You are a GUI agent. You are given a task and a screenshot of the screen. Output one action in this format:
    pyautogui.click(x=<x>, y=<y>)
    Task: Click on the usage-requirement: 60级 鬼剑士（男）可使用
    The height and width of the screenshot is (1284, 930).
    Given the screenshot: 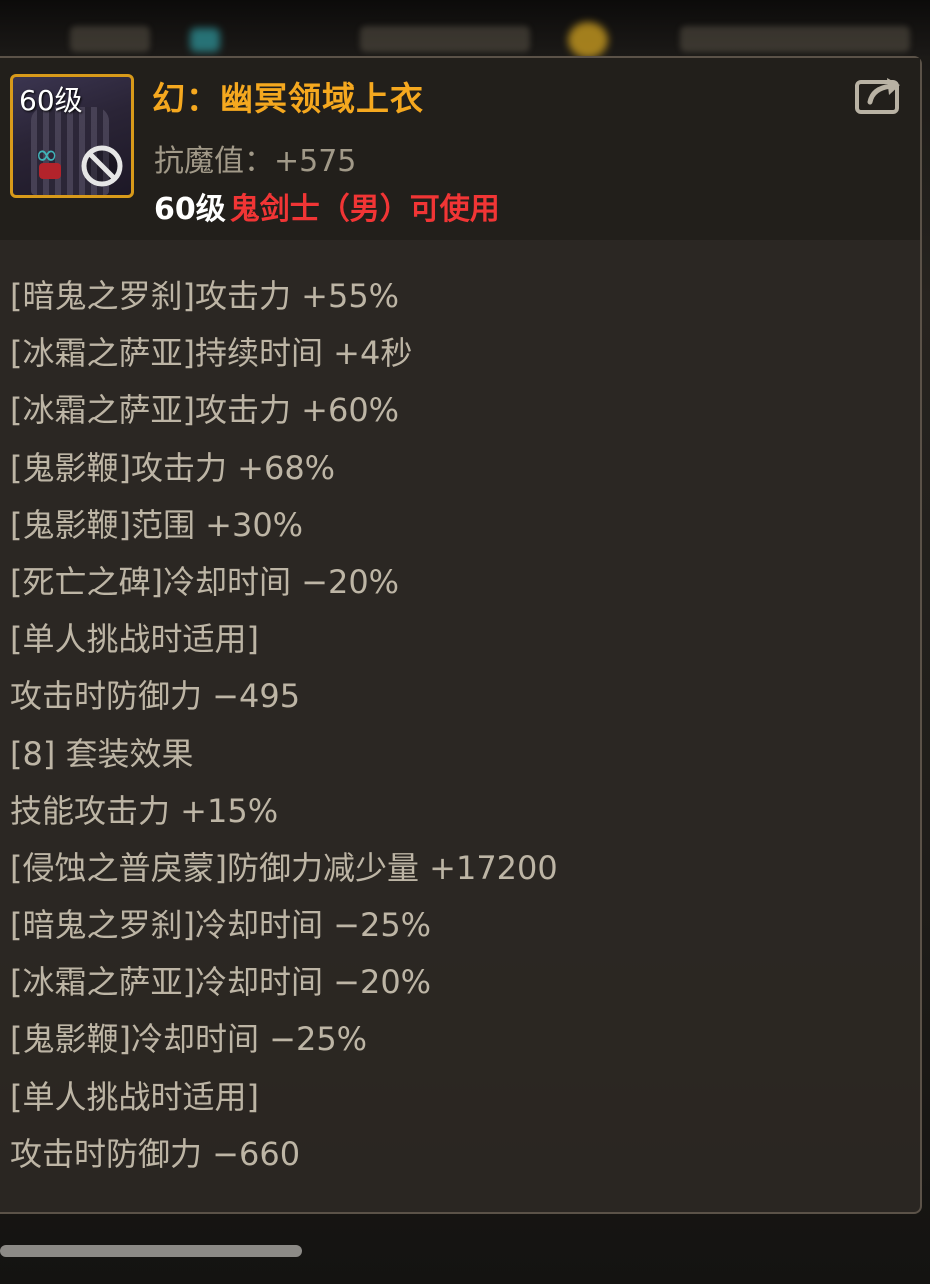 What is the action you would take?
    pyautogui.click(x=327, y=206)
    